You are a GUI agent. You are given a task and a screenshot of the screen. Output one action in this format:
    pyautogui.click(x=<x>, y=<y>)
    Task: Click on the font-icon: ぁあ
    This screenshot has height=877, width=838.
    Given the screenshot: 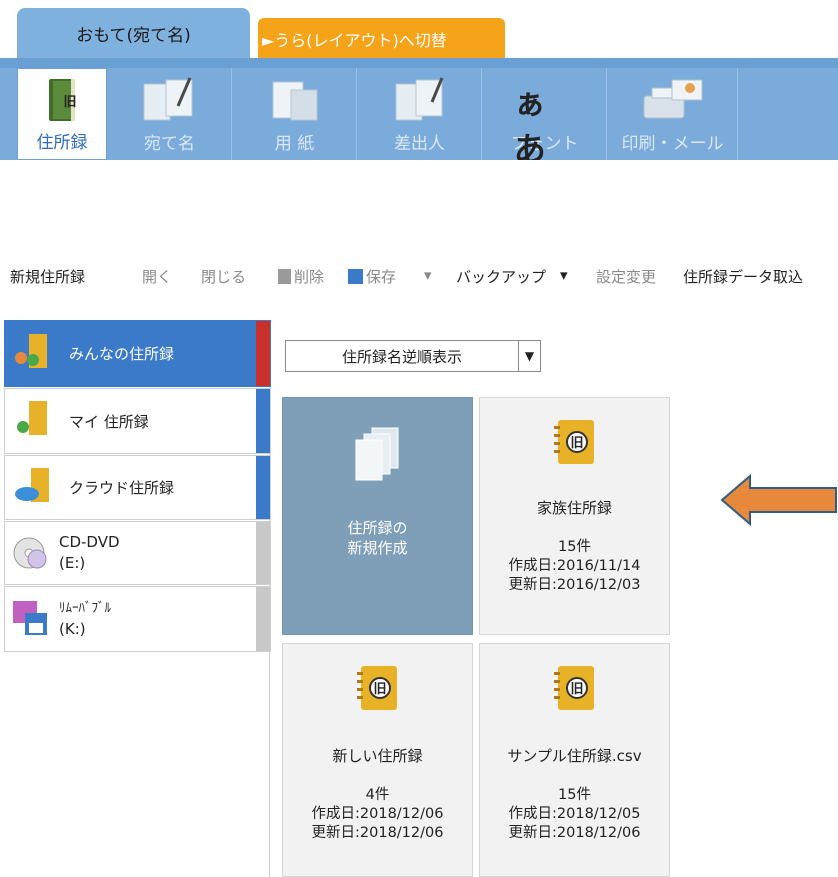 What is the action you would take?
    pyautogui.click(x=545, y=124)
    